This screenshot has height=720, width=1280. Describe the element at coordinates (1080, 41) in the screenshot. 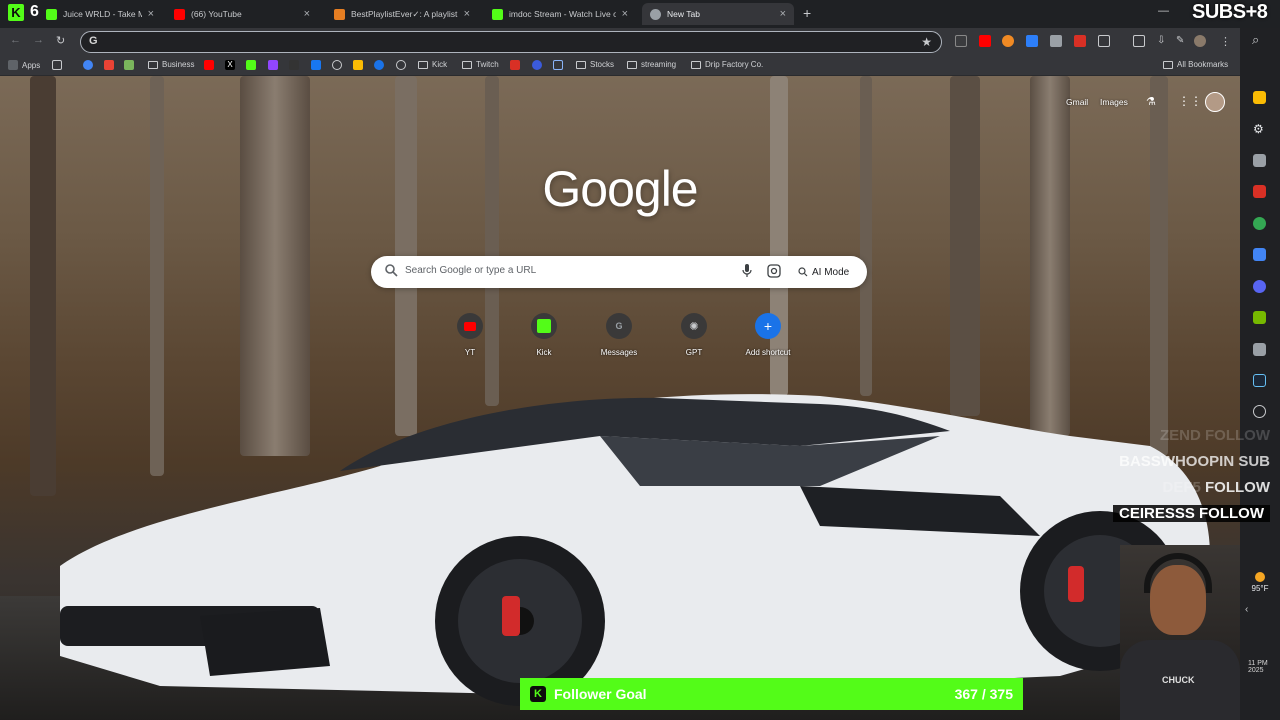

I see `extension-red-icon` at that location.